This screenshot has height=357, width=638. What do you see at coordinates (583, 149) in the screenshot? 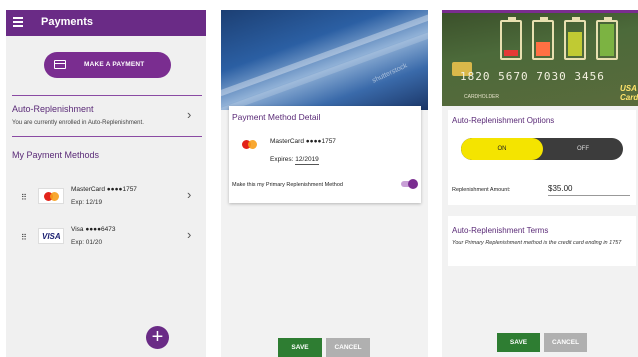
I see `off-option: OFF` at bounding box center [583, 149].